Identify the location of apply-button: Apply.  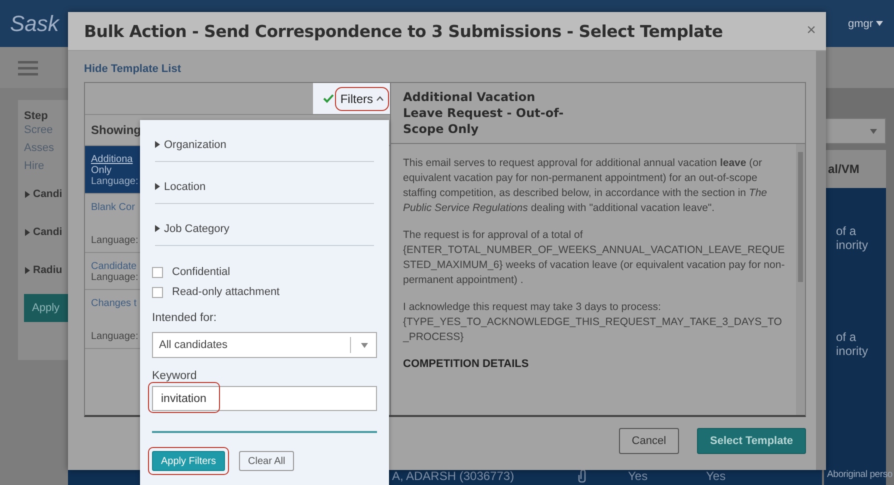
(46, 308).